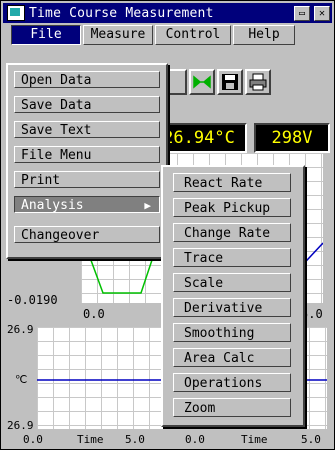 This screenshot has height=450, width=335. What do you see at coordinates (20, 425) in the screenshot?
I see `bottom-plot-ymin-label: 26.9` at bounding box center [20, 425].